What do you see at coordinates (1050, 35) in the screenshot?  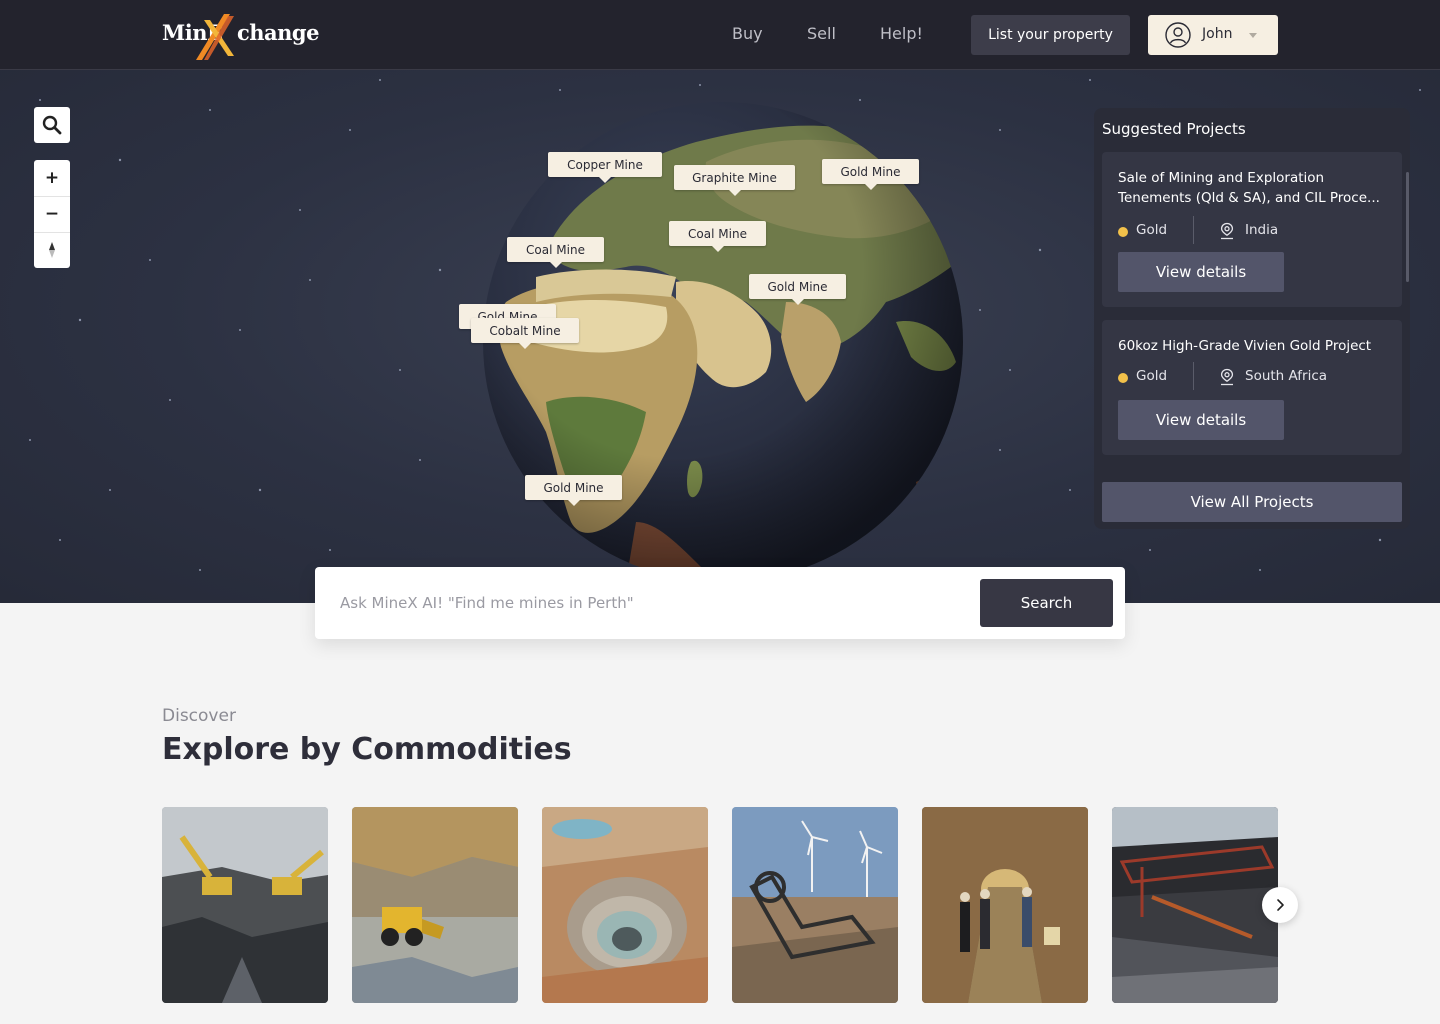 I see `list-property-button: List your property` at bounding box center [1050, 35].